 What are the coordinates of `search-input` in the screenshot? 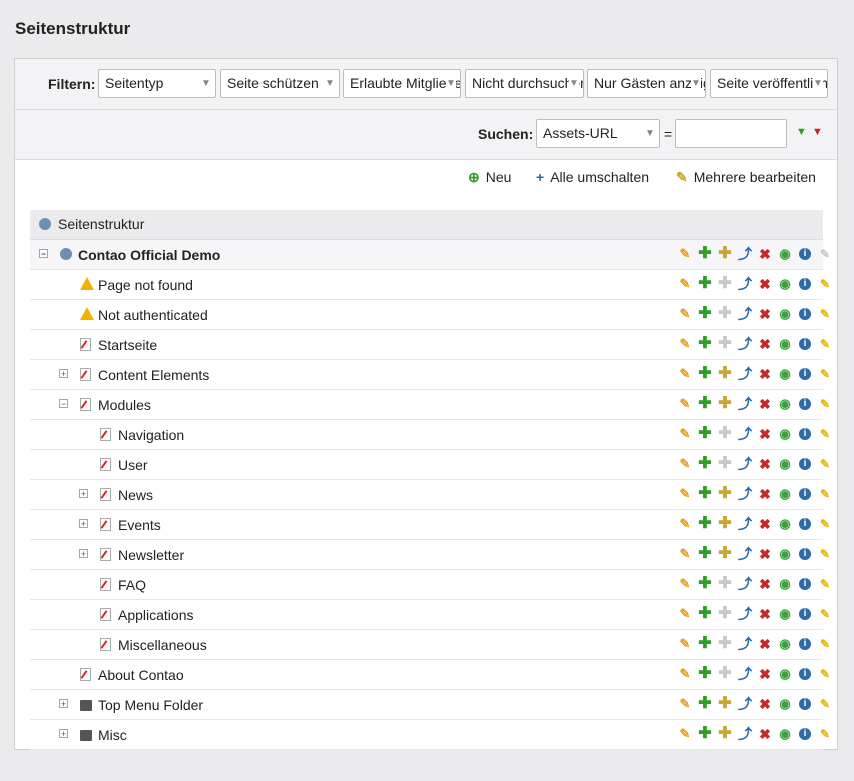 It's located at (731, 133).